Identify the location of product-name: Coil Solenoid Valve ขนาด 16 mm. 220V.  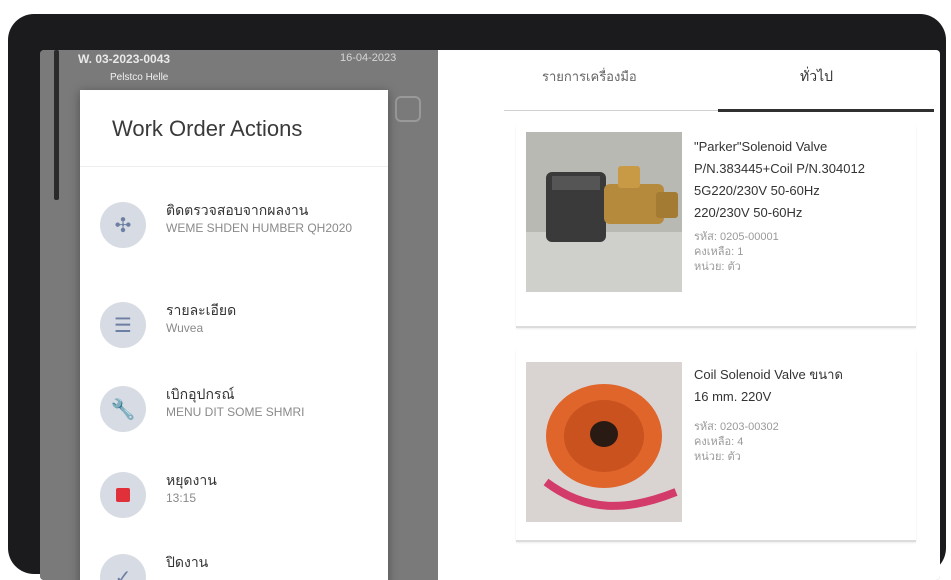
(768, 385).